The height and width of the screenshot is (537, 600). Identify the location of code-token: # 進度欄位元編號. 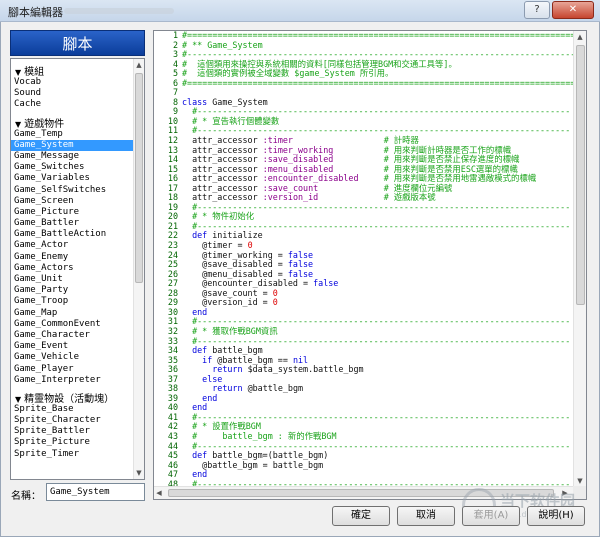
(418, 187).